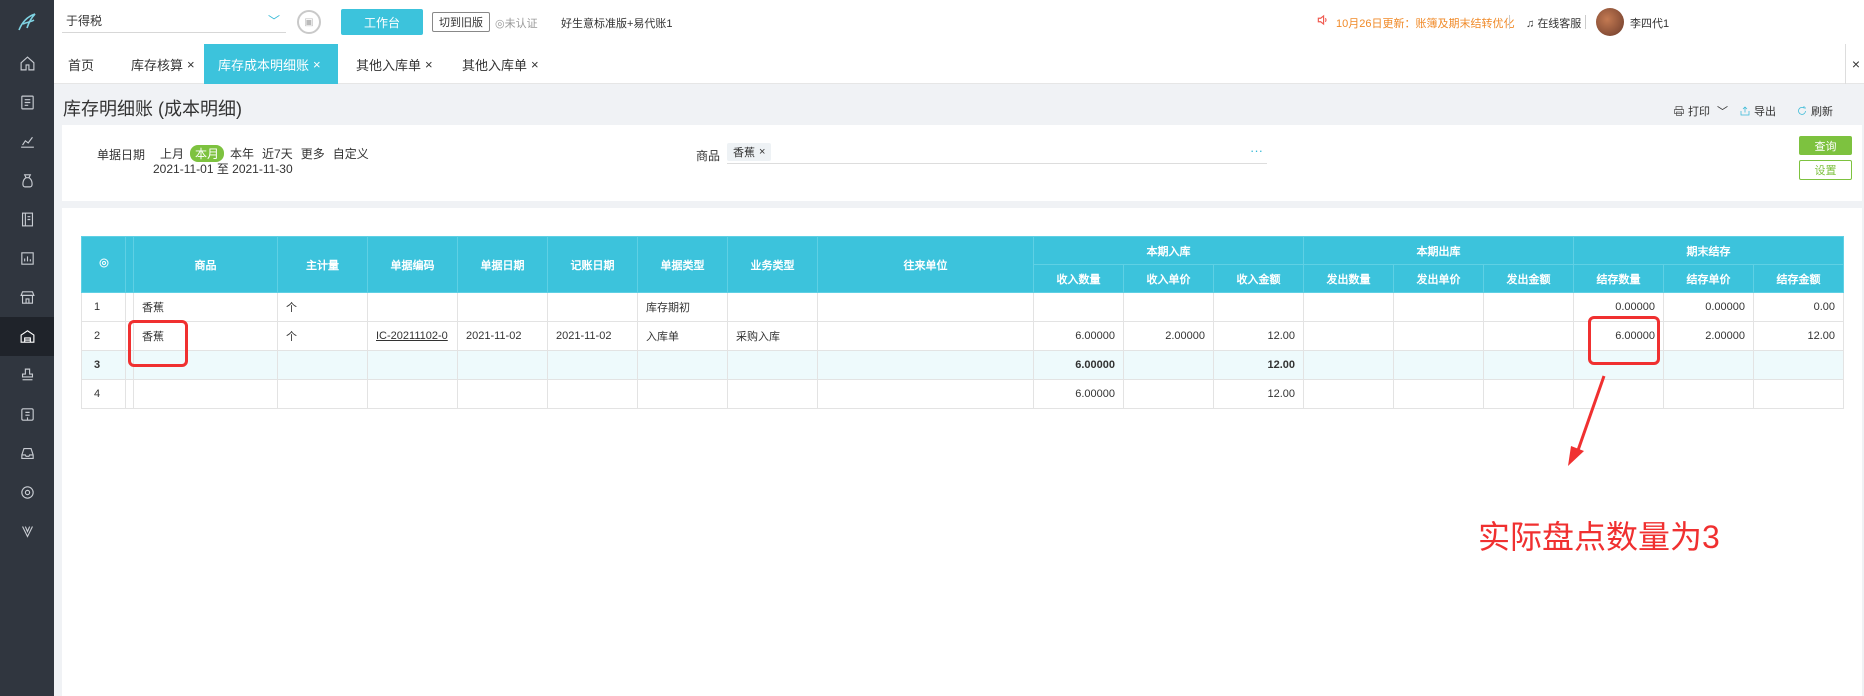  I want to click on company-select: 于得税 ﹀, so click(174, 21).